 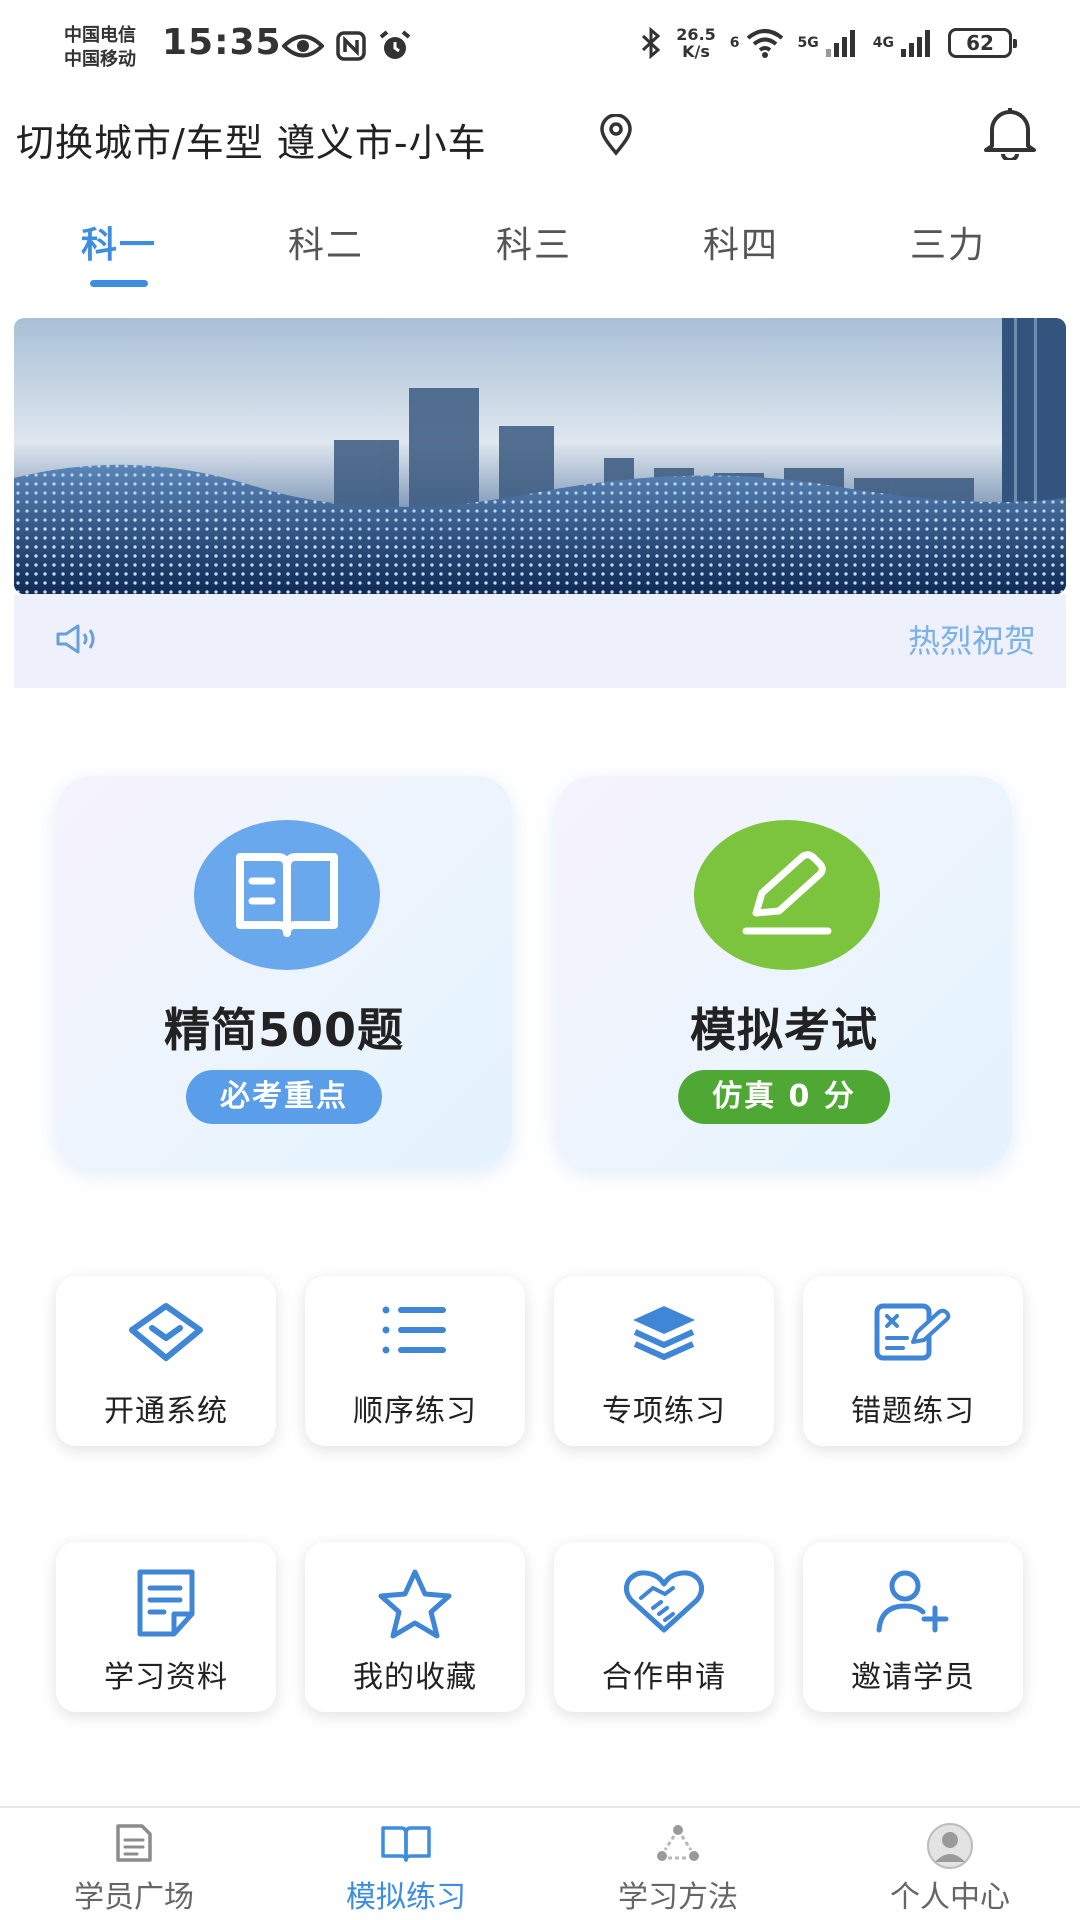 I want to click on card-title: 精简500题, so click(x=284, y=1030).